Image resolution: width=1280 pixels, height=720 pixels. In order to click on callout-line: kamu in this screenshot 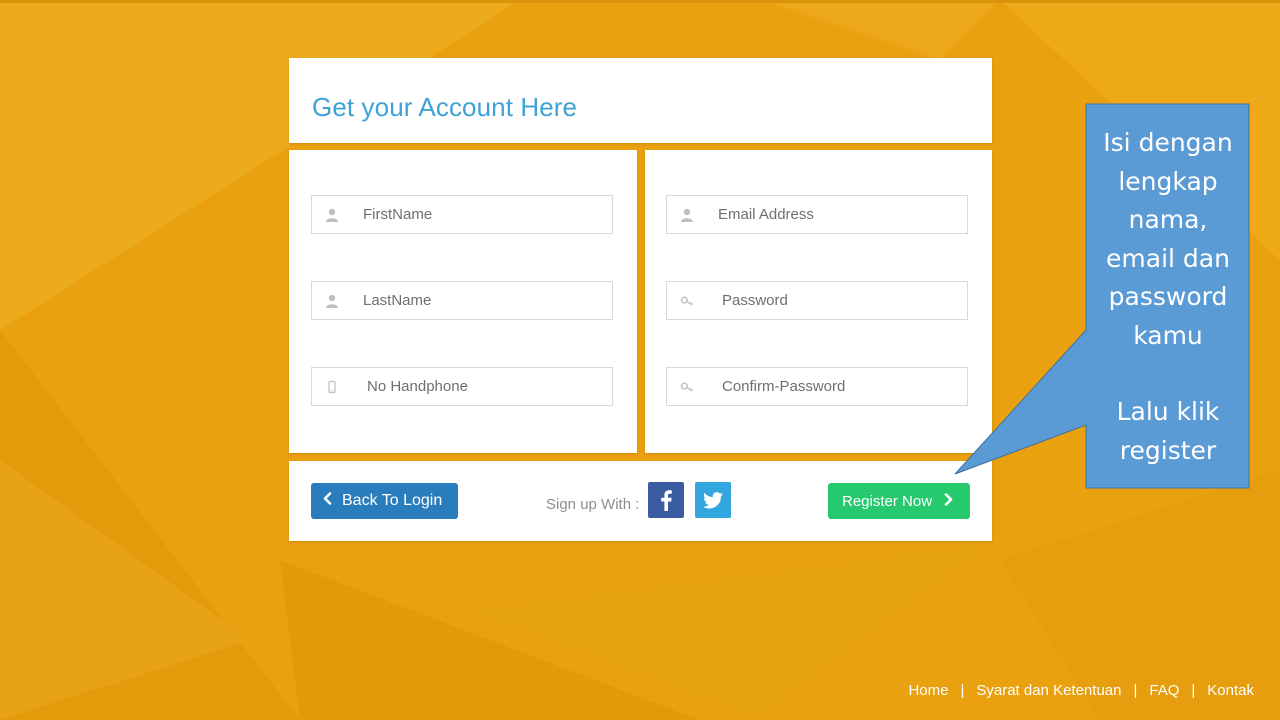, I will do `click(1168, 335)`.